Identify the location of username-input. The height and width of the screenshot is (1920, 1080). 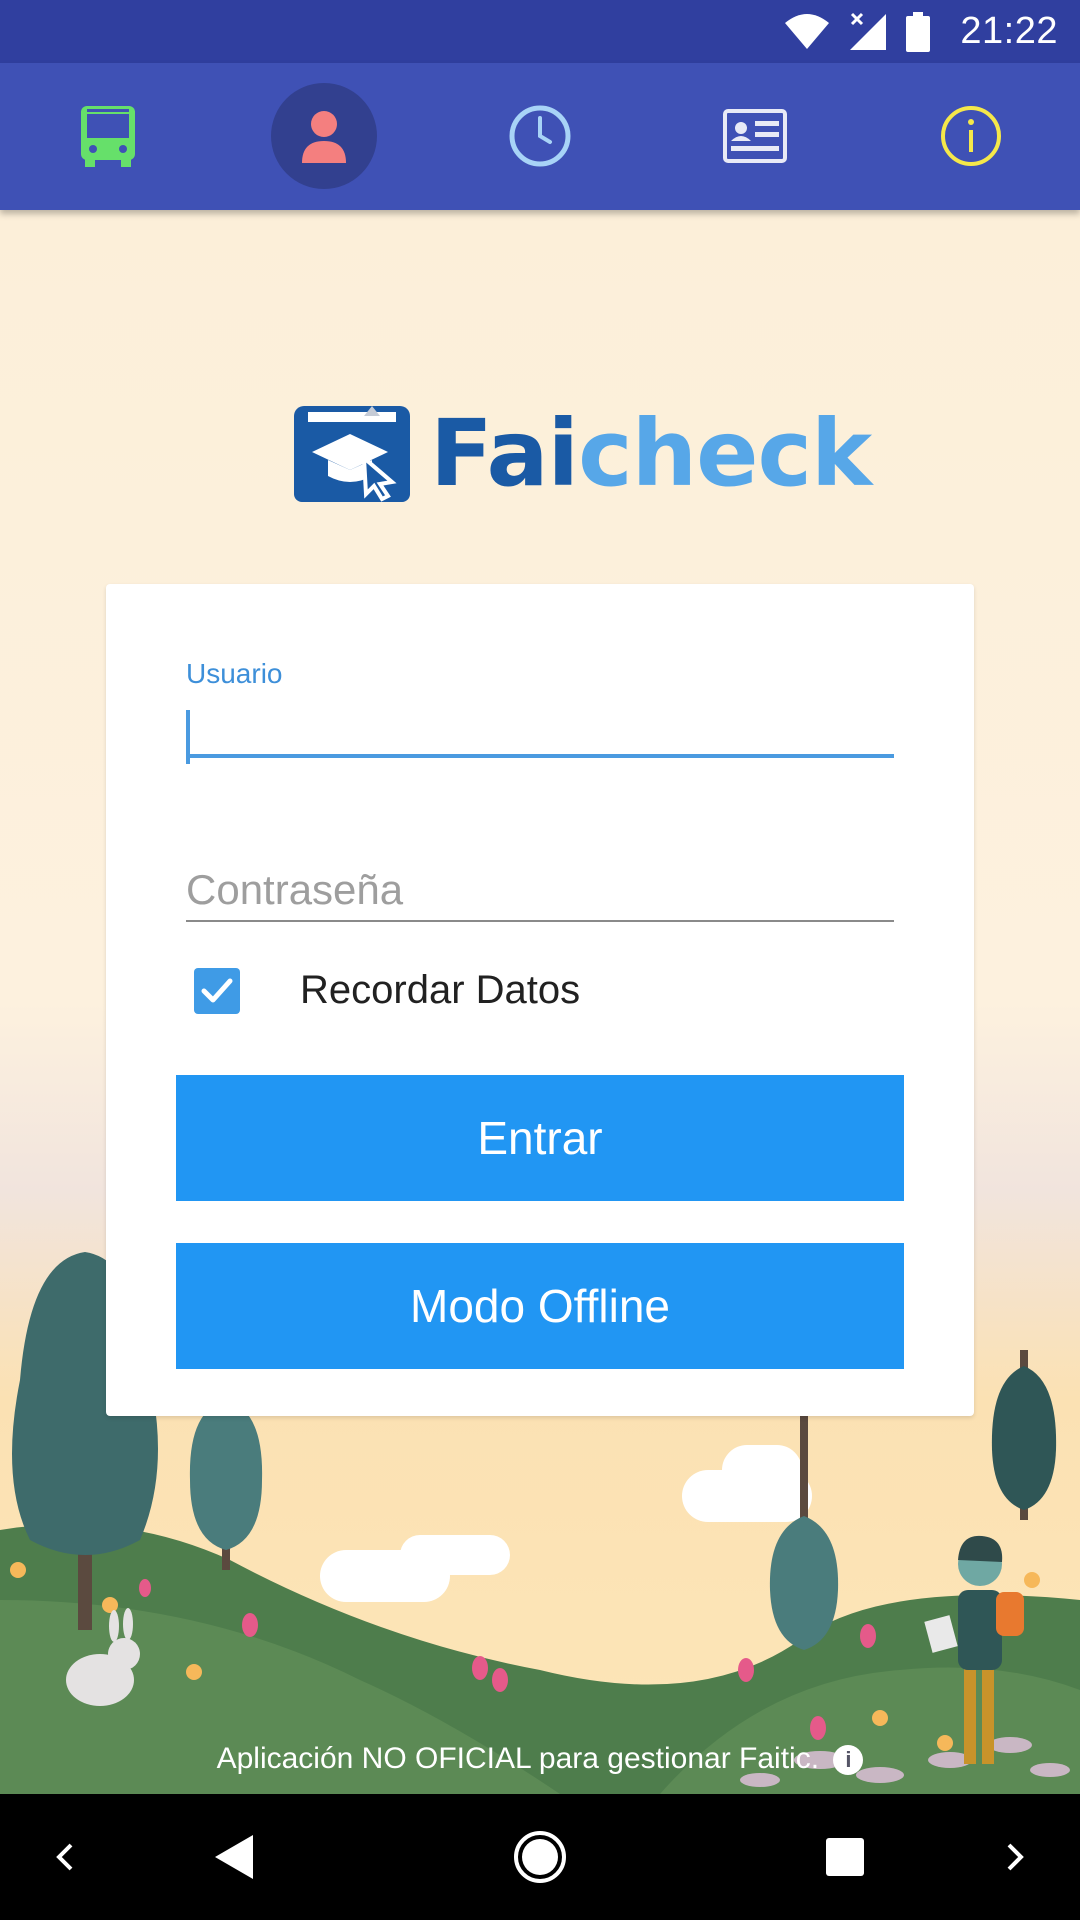
(540, 731).